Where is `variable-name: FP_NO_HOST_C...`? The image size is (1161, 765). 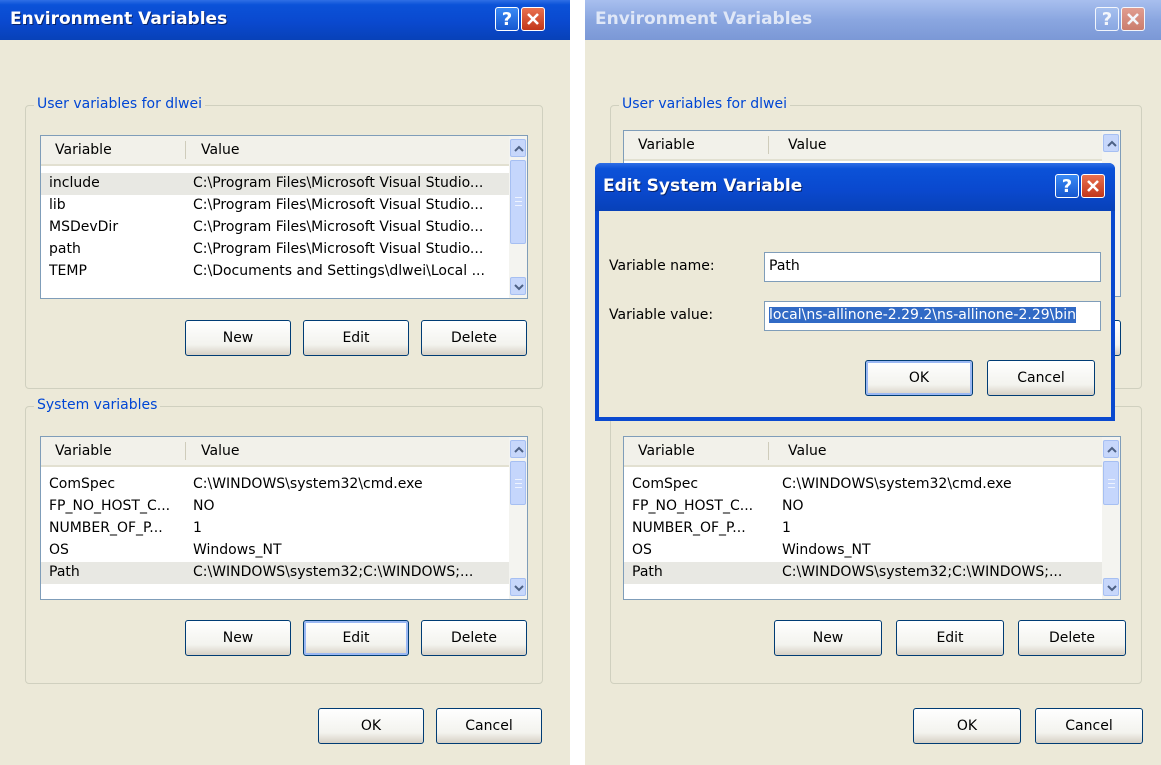
variable-name: FP_NO_HOST_C... is located at coordinates (110, 506).